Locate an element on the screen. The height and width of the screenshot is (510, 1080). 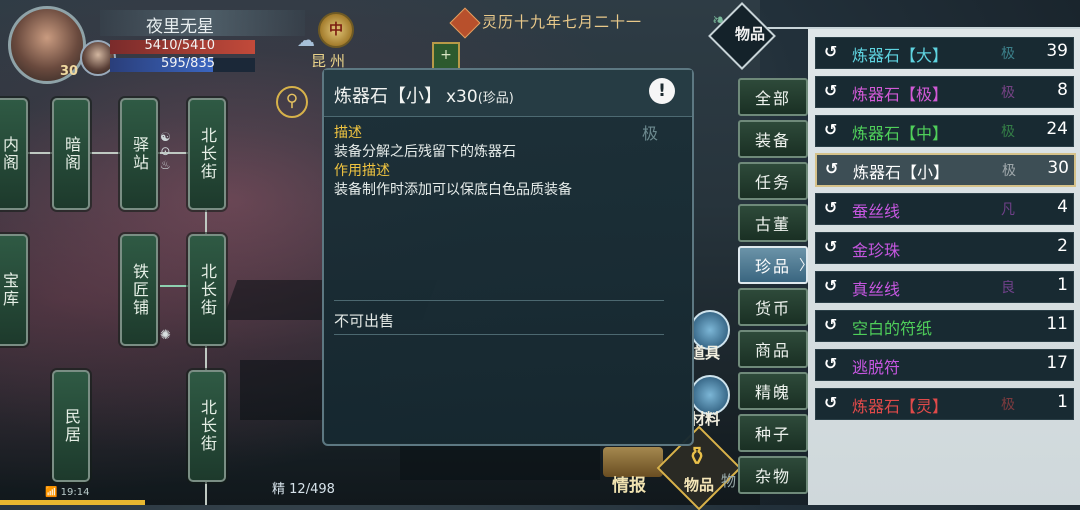
usage-label: 作用描述 is located at coordinates (362, 171).